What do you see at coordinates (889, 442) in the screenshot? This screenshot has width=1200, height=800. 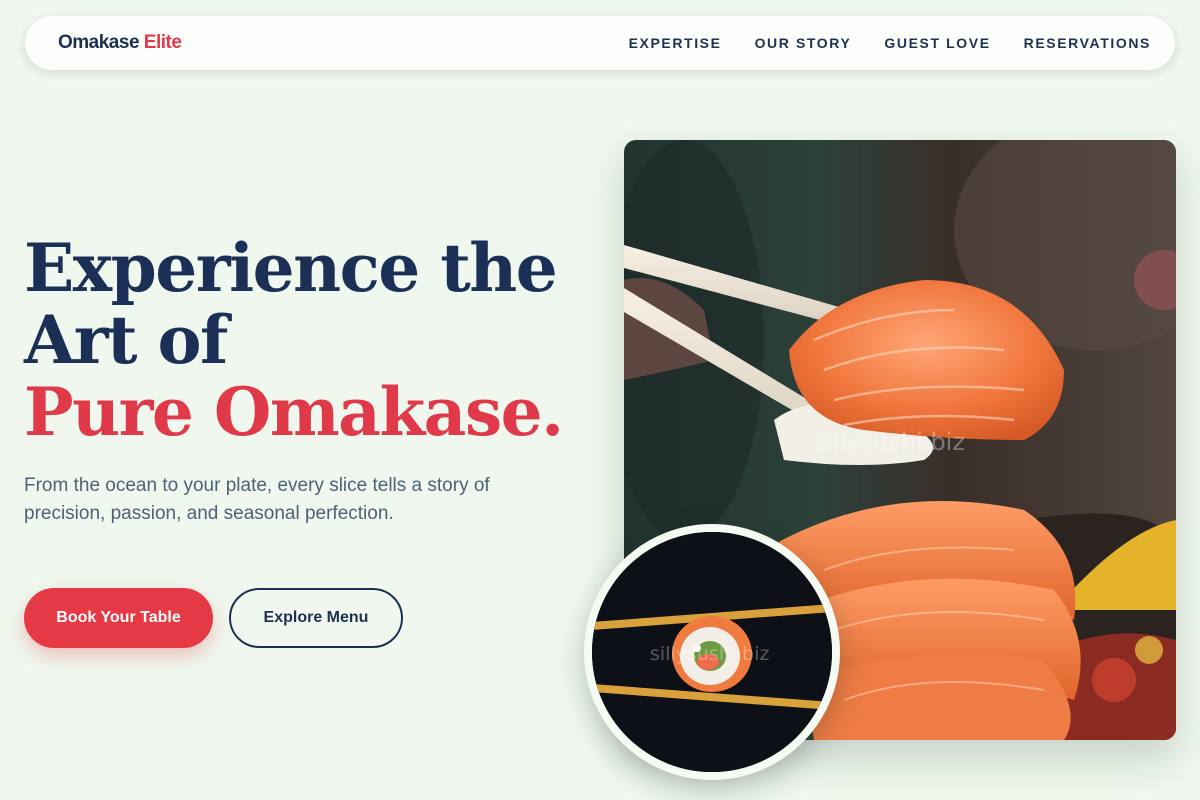 I see `main-image-watermark: sillysushi.biz` at bounding box center [889, 442].